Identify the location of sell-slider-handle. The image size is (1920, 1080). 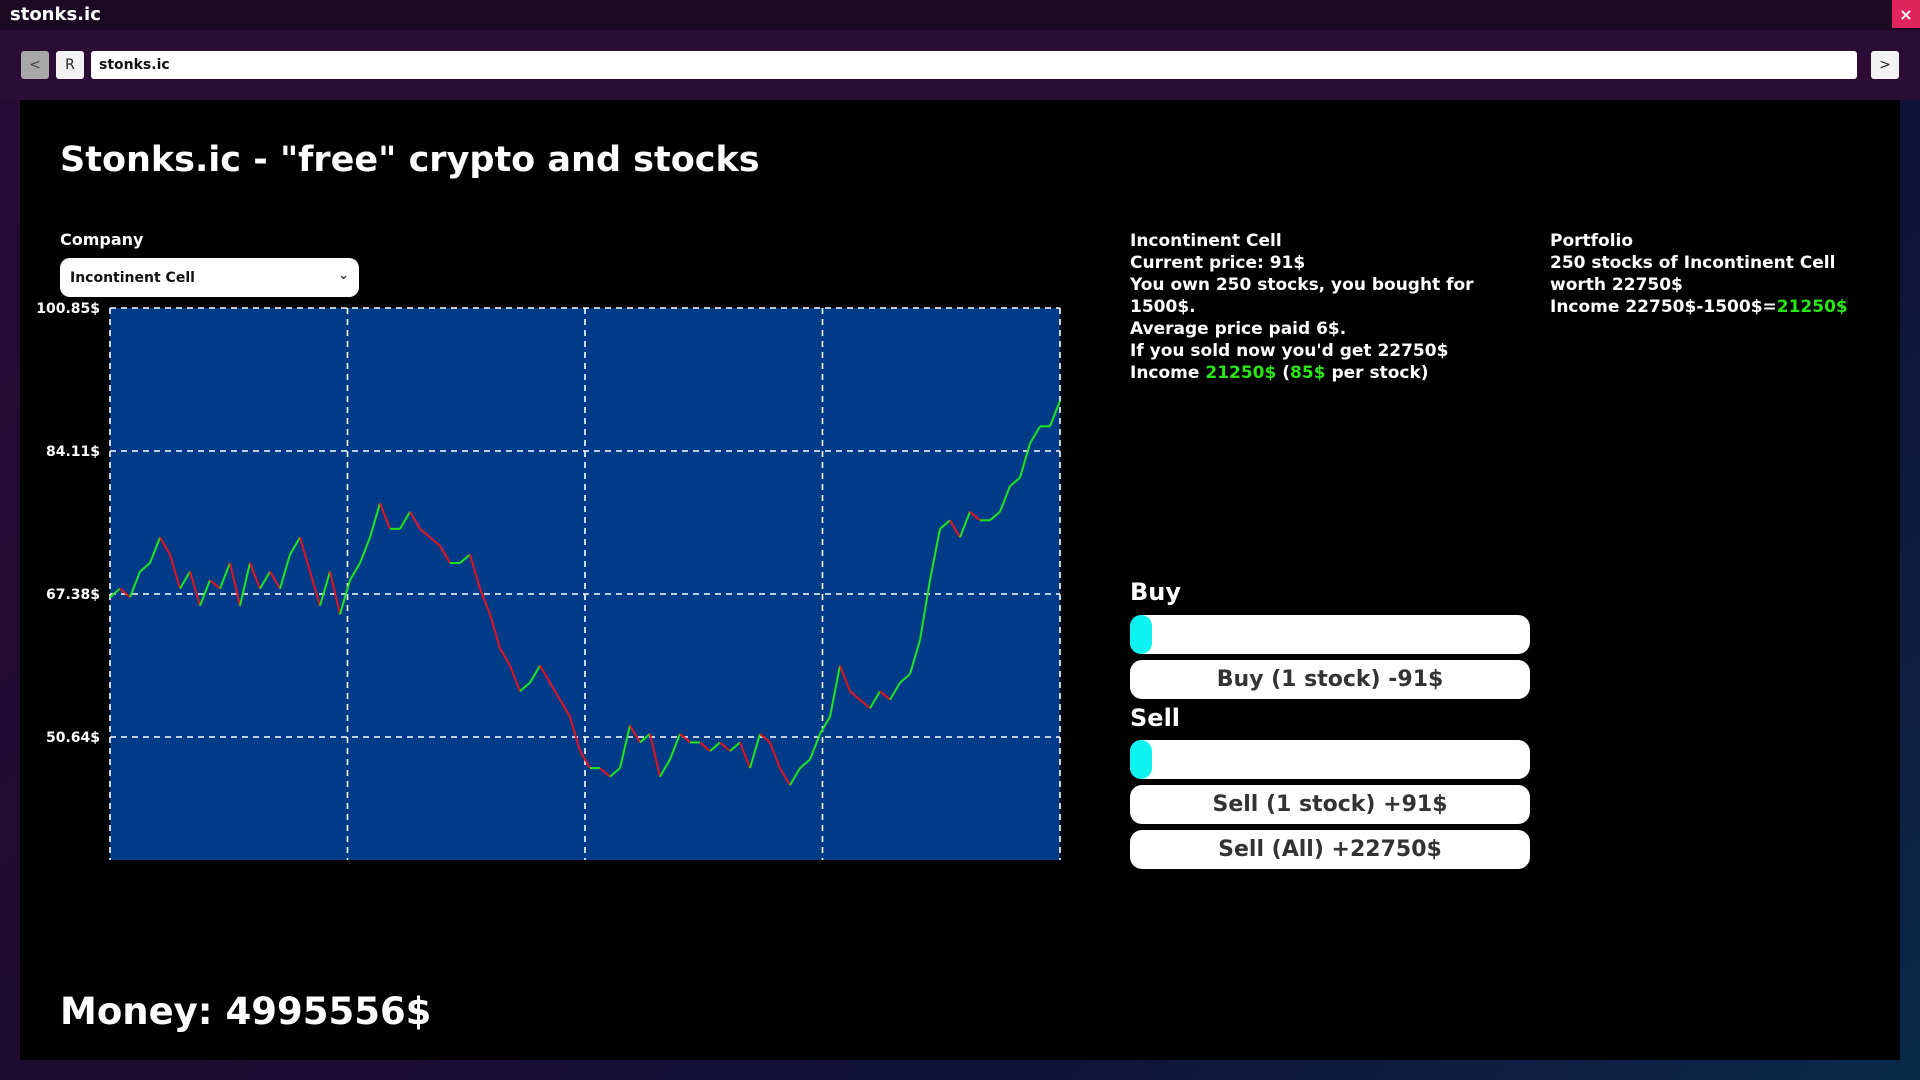
(1141, 759).